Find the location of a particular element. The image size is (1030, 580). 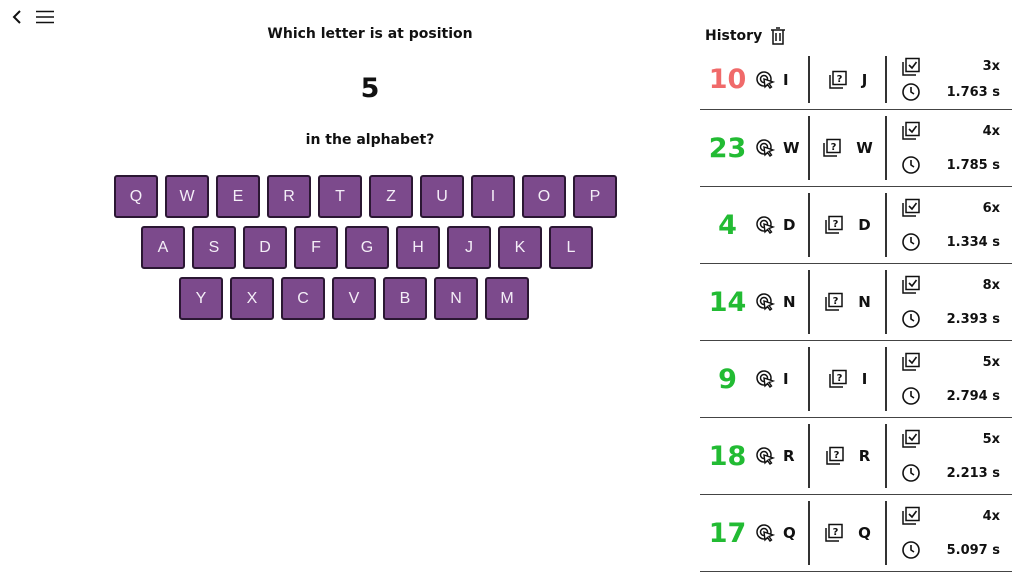

keyboard-row-2: ASDFGHJKL is located at coordinates (371, 247).